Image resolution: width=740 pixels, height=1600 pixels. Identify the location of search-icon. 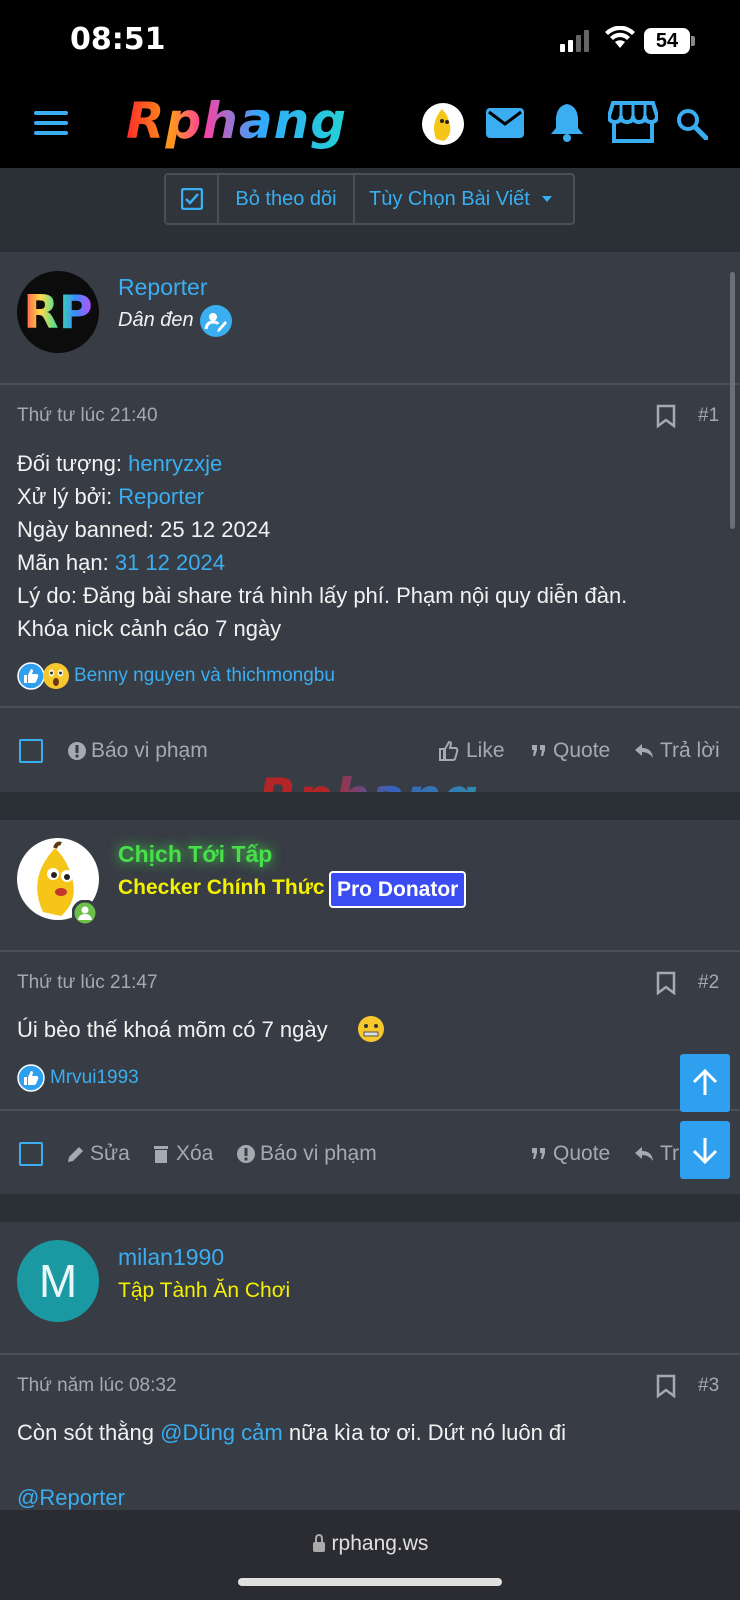
(692, 124).